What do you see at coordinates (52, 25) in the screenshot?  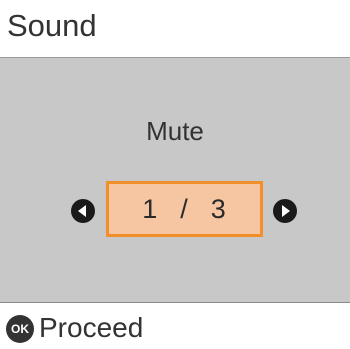 I see `page-title: Sound` at bounding box center [52, 25].